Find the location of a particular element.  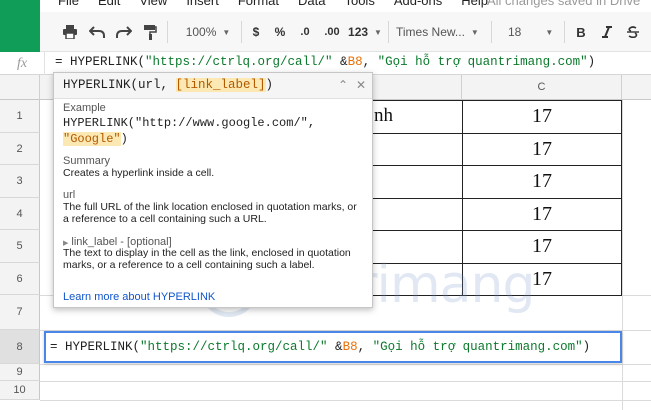

strikethrough-icon is located at coordinates (633, 32).